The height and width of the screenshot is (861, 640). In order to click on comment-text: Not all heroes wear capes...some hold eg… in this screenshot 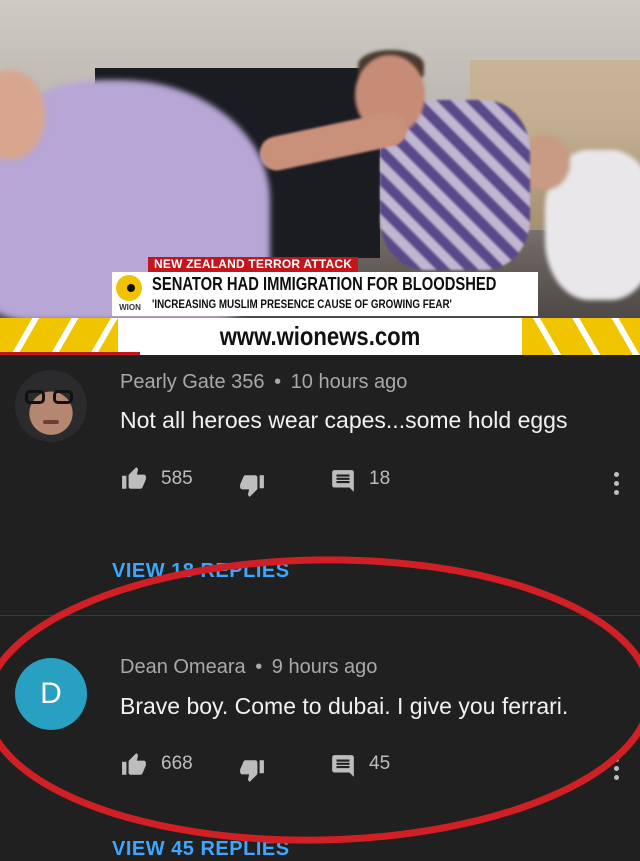, I will do `click(344, 420)`.